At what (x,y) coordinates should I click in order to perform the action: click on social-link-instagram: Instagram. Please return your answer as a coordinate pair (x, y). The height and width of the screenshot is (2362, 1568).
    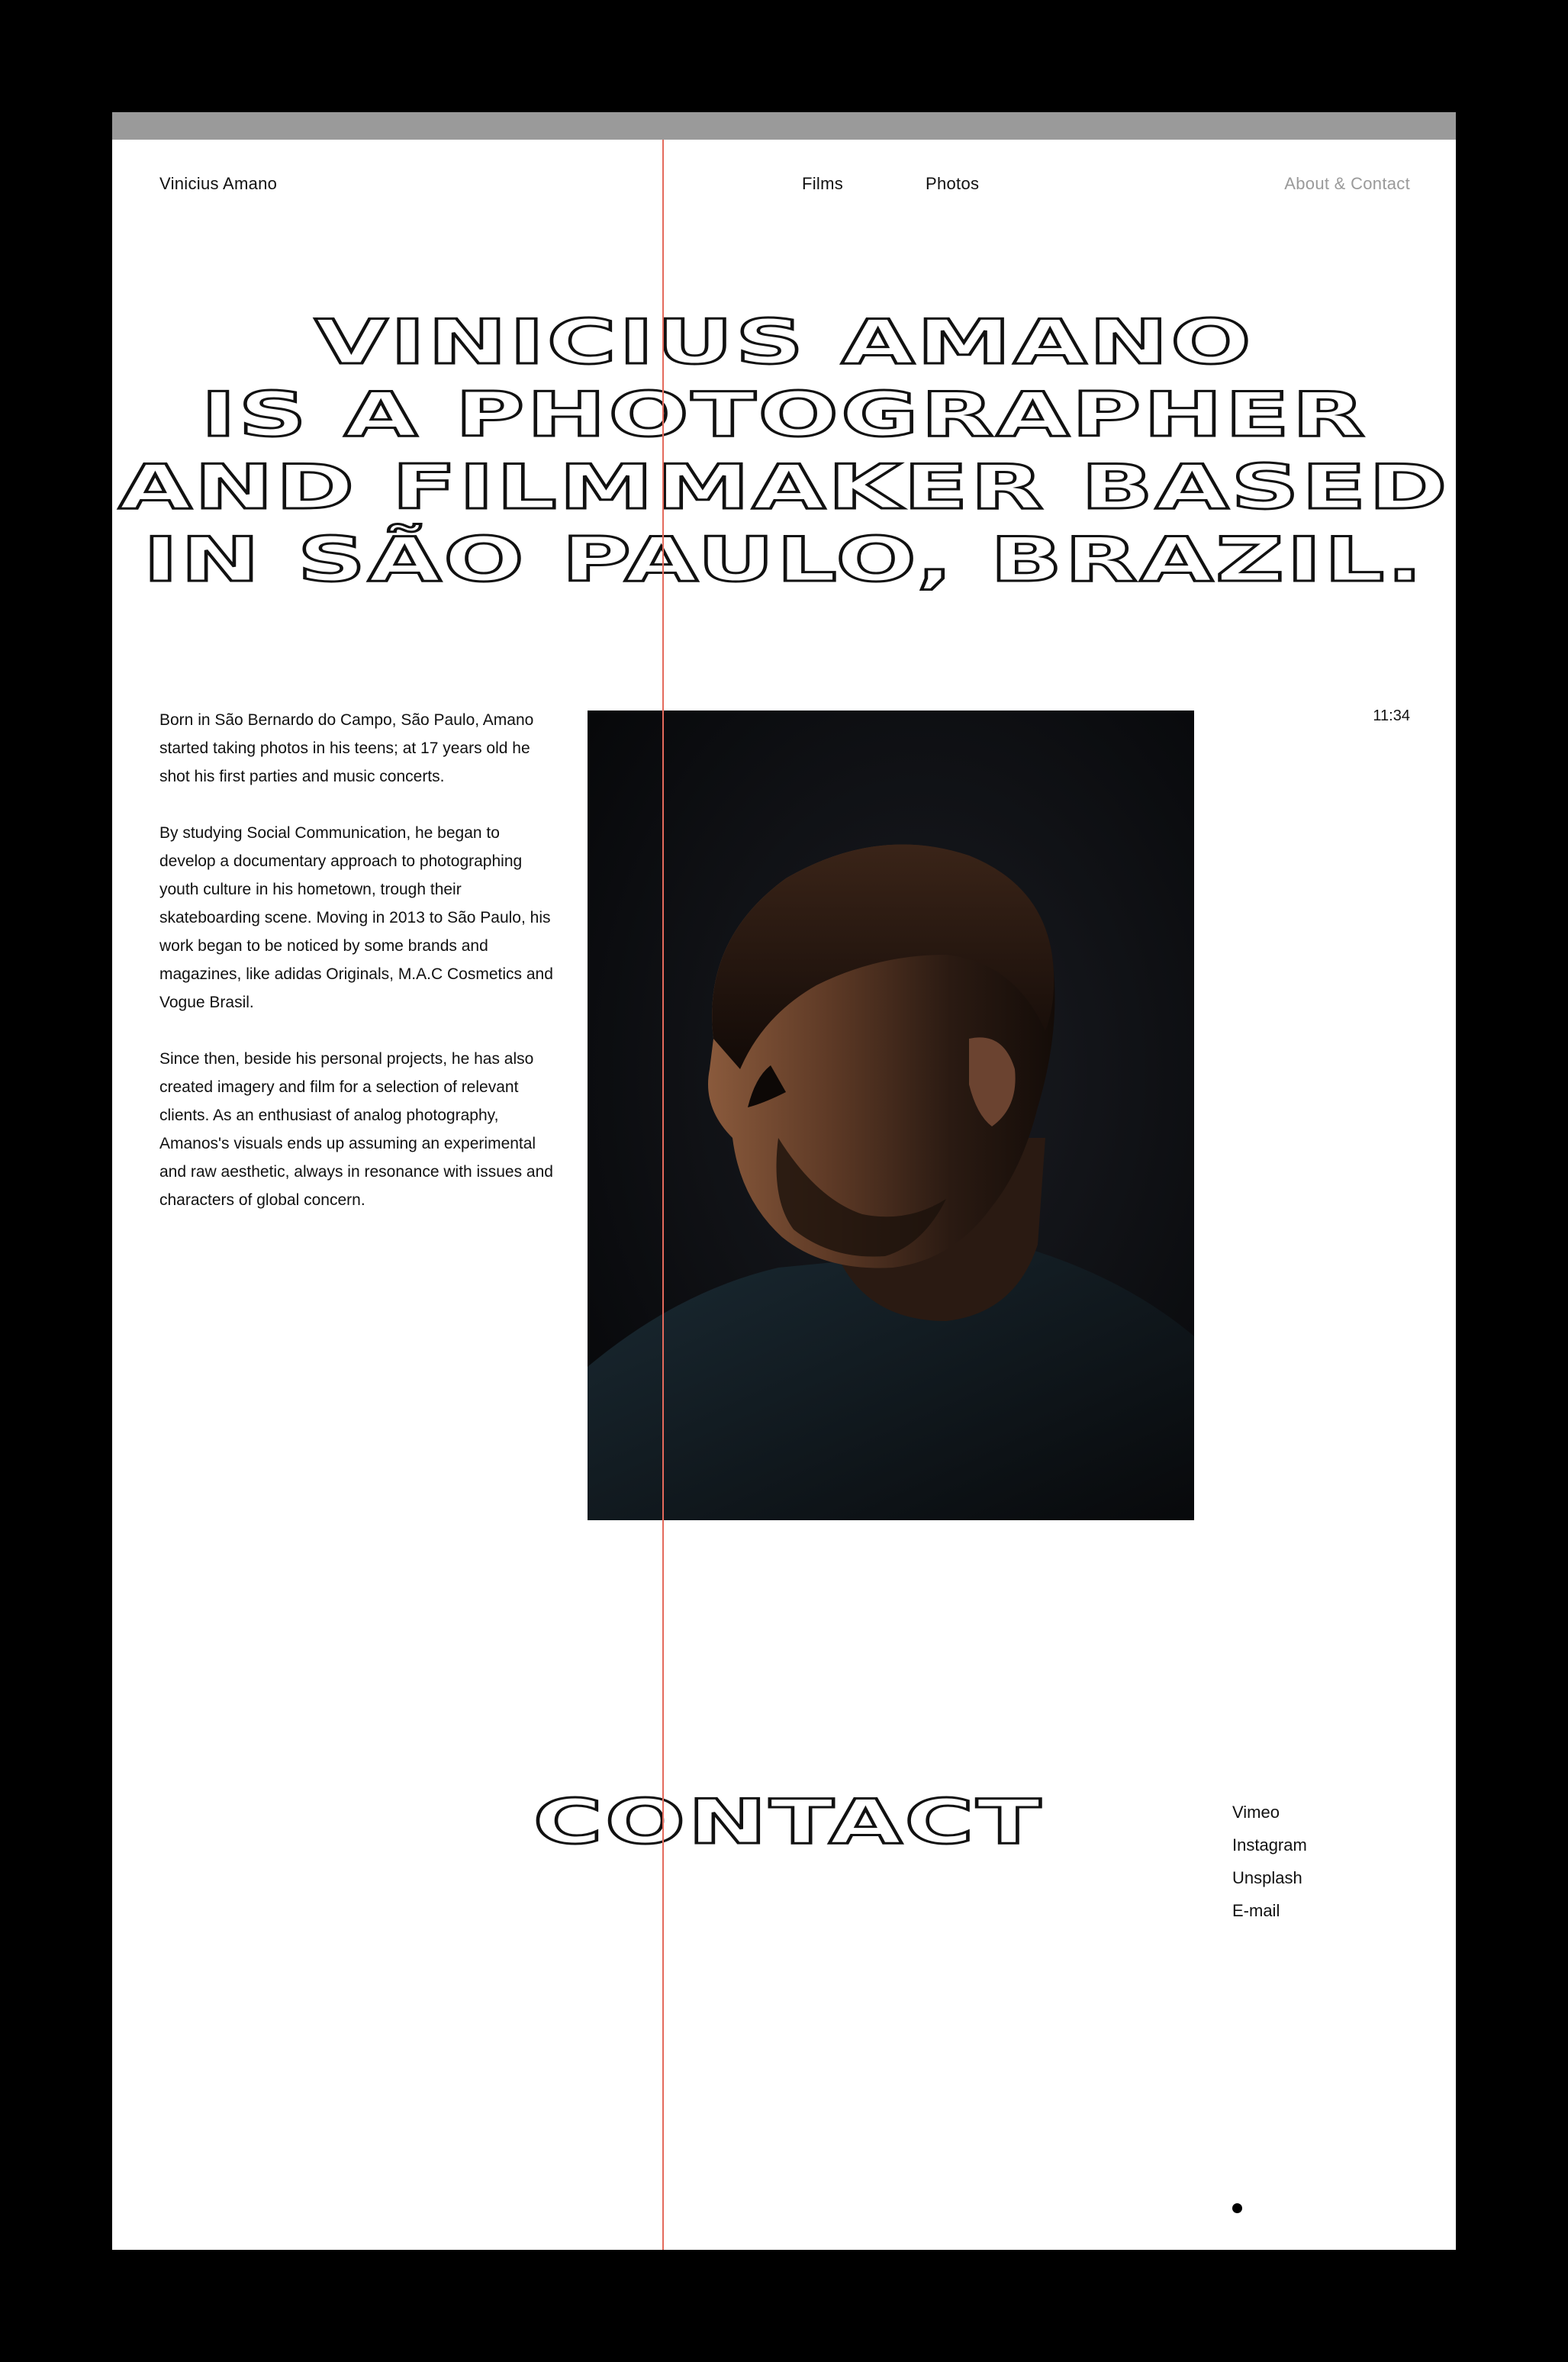
    Looking at the image, I should click on (1269, 1845).